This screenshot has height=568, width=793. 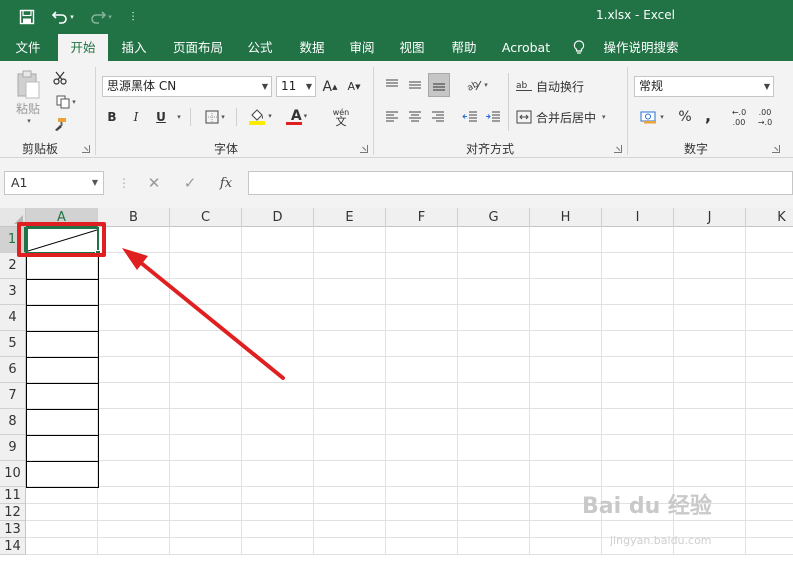 I want to click on enter-formula-button: ✓, so click(x=190, y=183).